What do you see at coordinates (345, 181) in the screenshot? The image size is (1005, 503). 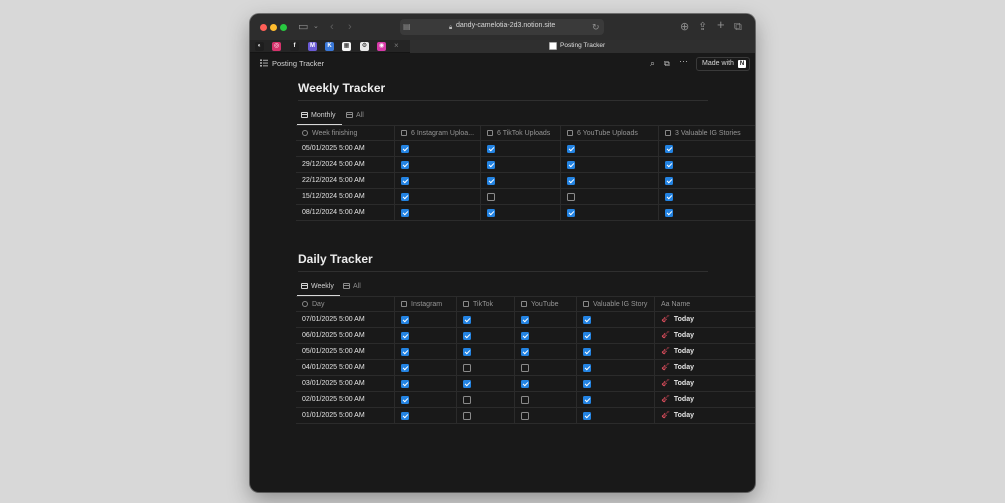 I see `date-cell: 22/12/2024 5:00 AM` at bounding box center [345, 181].